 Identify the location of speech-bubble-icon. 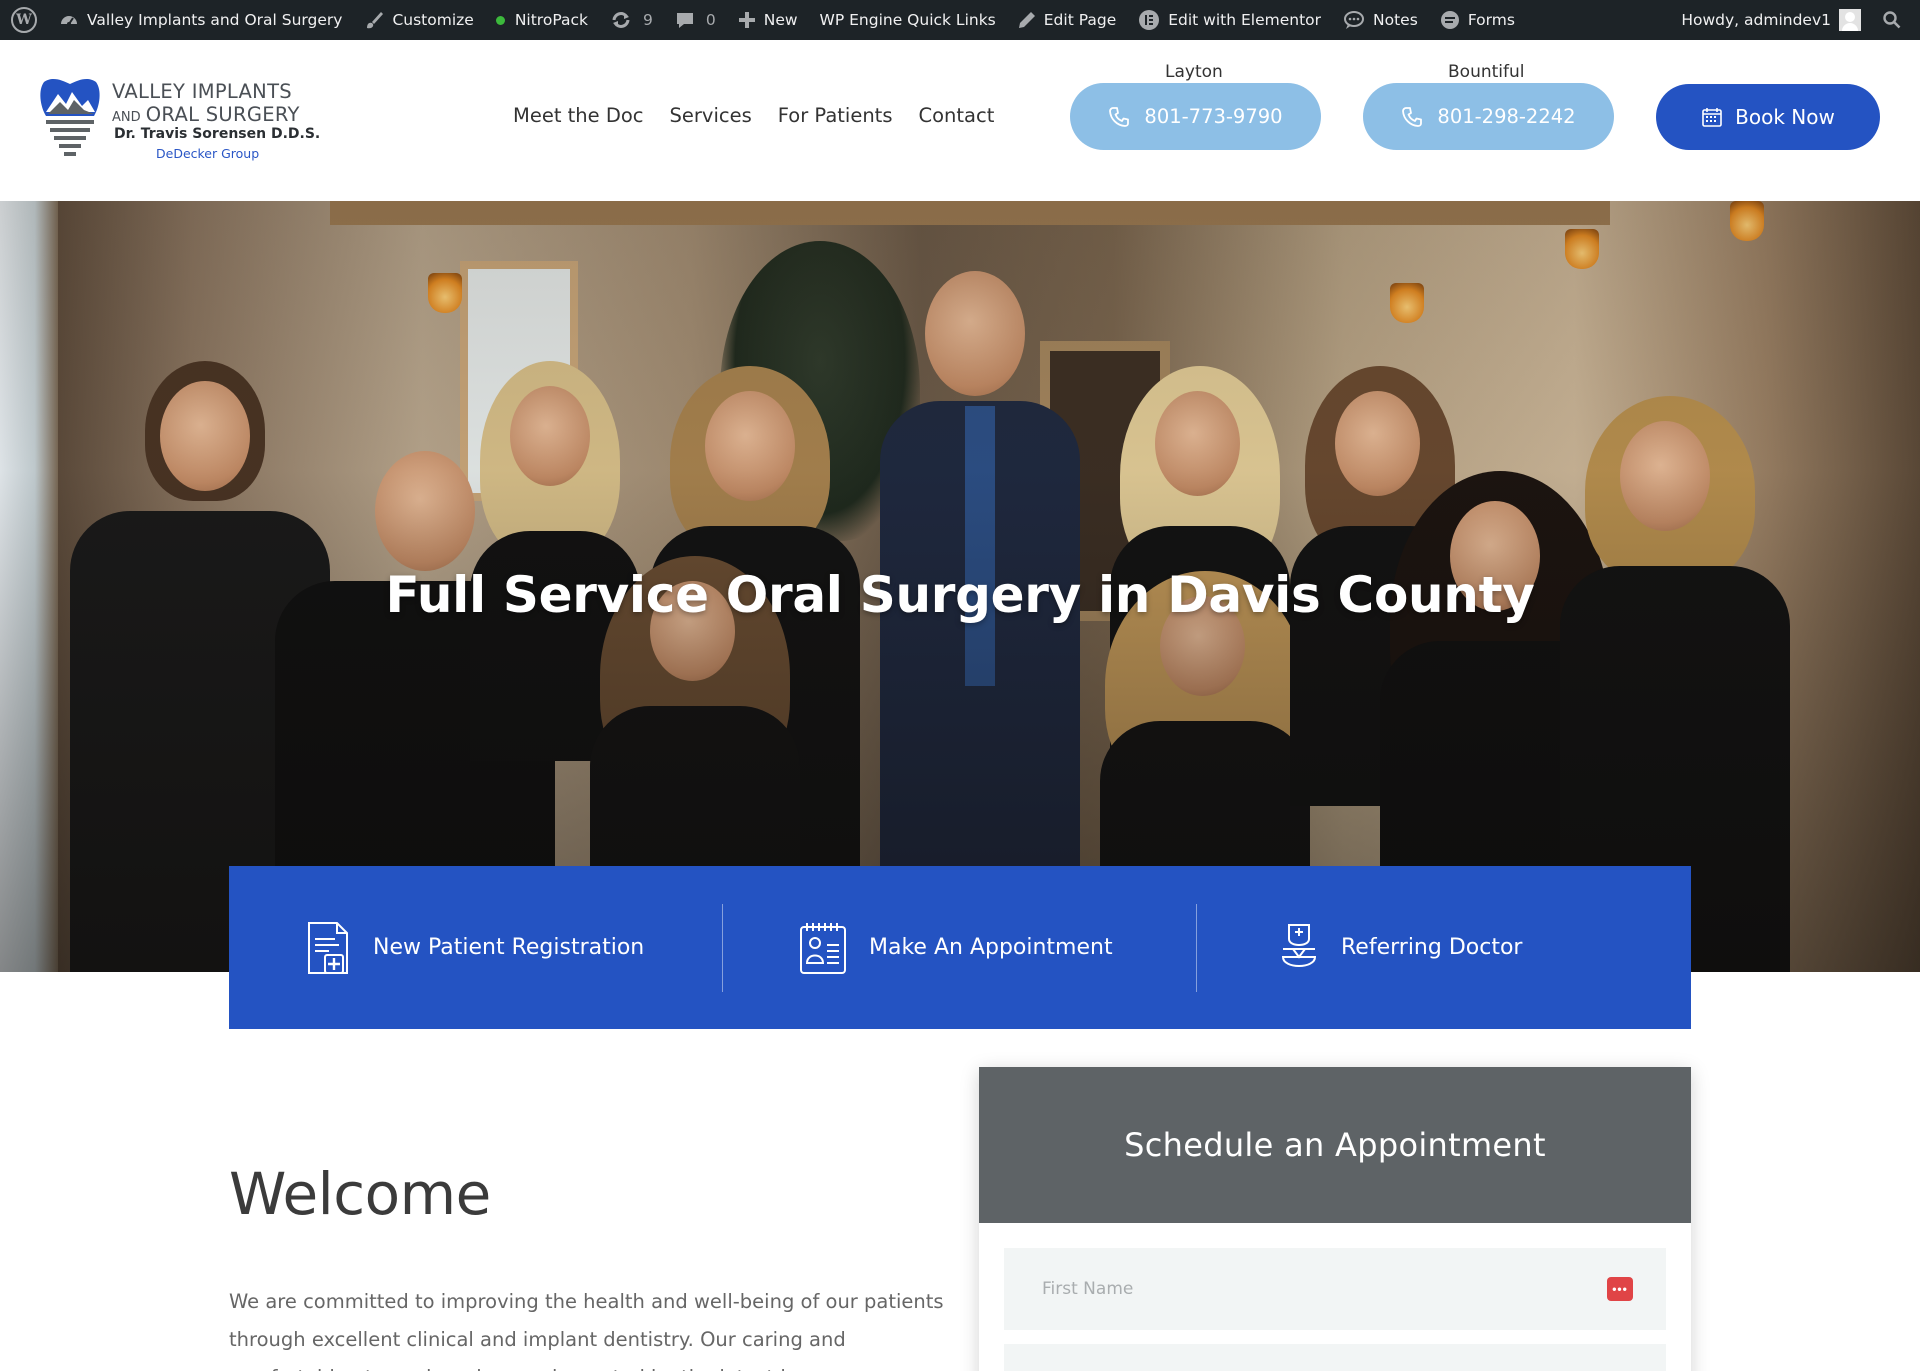
(1354, 20).